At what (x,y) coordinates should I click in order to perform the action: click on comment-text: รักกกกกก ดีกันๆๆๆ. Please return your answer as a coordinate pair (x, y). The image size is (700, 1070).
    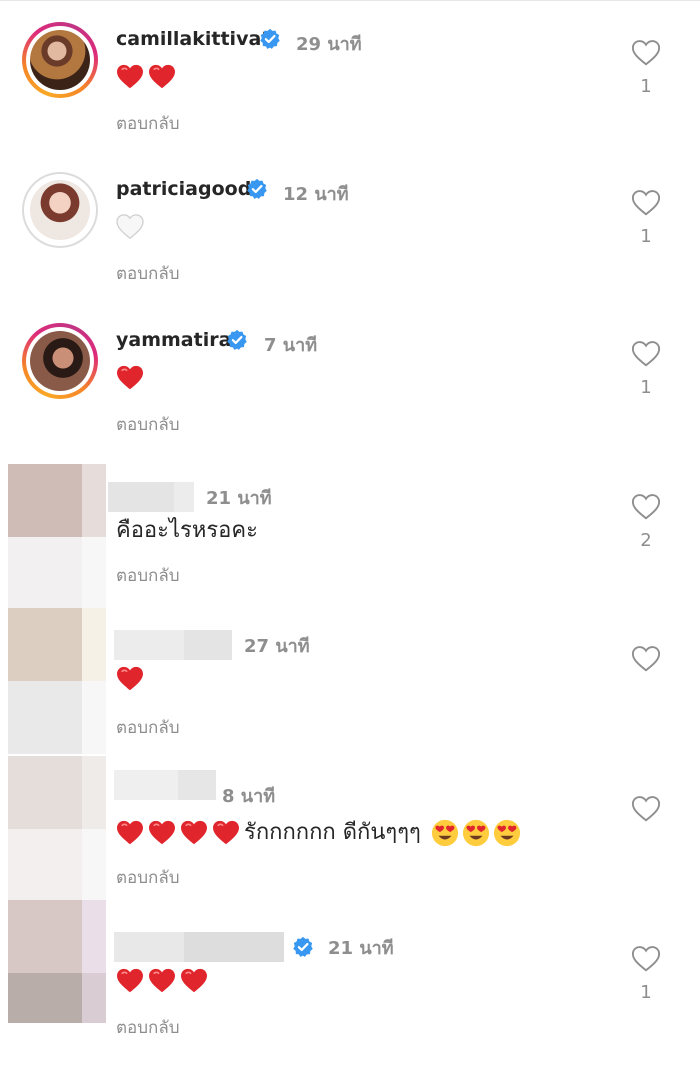
    Looking at the image, I should click on (332, 832).